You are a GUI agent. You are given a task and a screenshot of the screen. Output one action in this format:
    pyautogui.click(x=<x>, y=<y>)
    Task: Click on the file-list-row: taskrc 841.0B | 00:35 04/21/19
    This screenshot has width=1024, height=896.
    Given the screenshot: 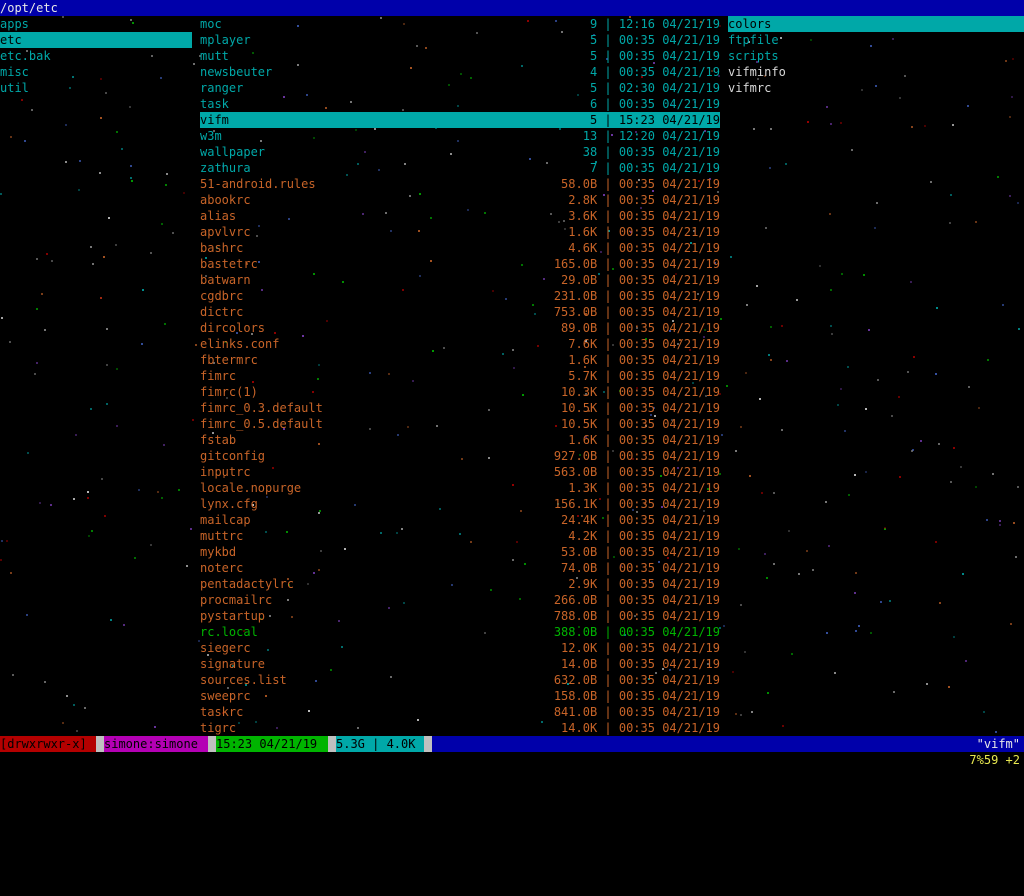 What is the action you would take?
    pyautogui.click(x=460, y=712)
    